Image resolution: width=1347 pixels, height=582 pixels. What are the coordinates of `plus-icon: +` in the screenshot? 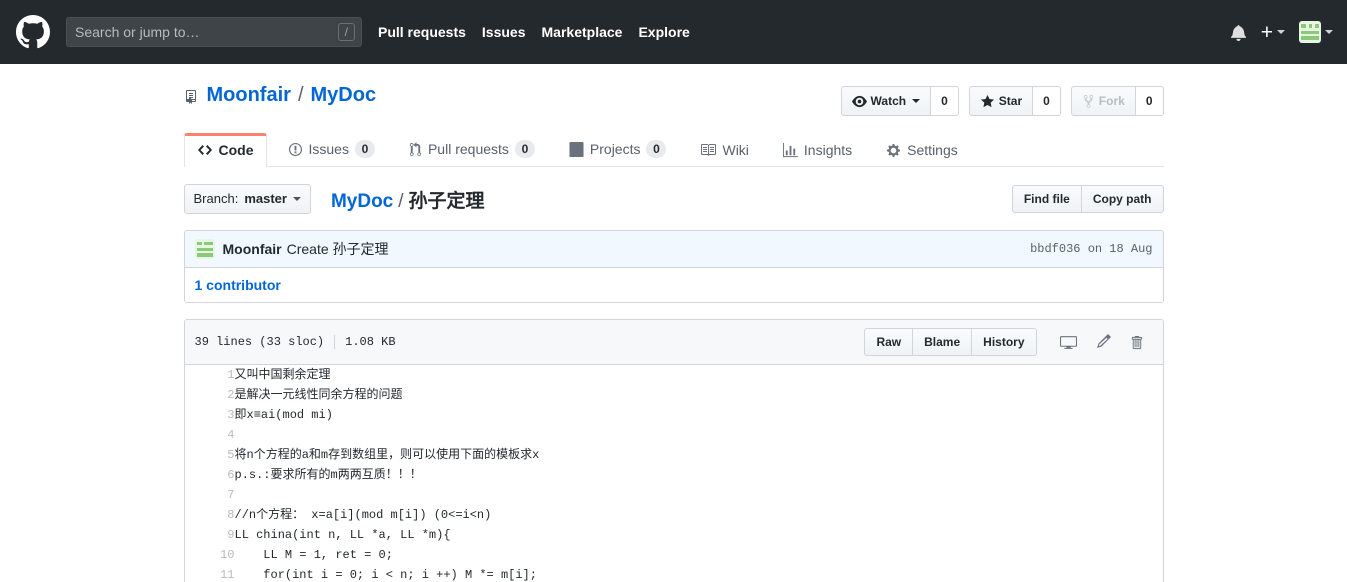 It's located at (1266, 32).